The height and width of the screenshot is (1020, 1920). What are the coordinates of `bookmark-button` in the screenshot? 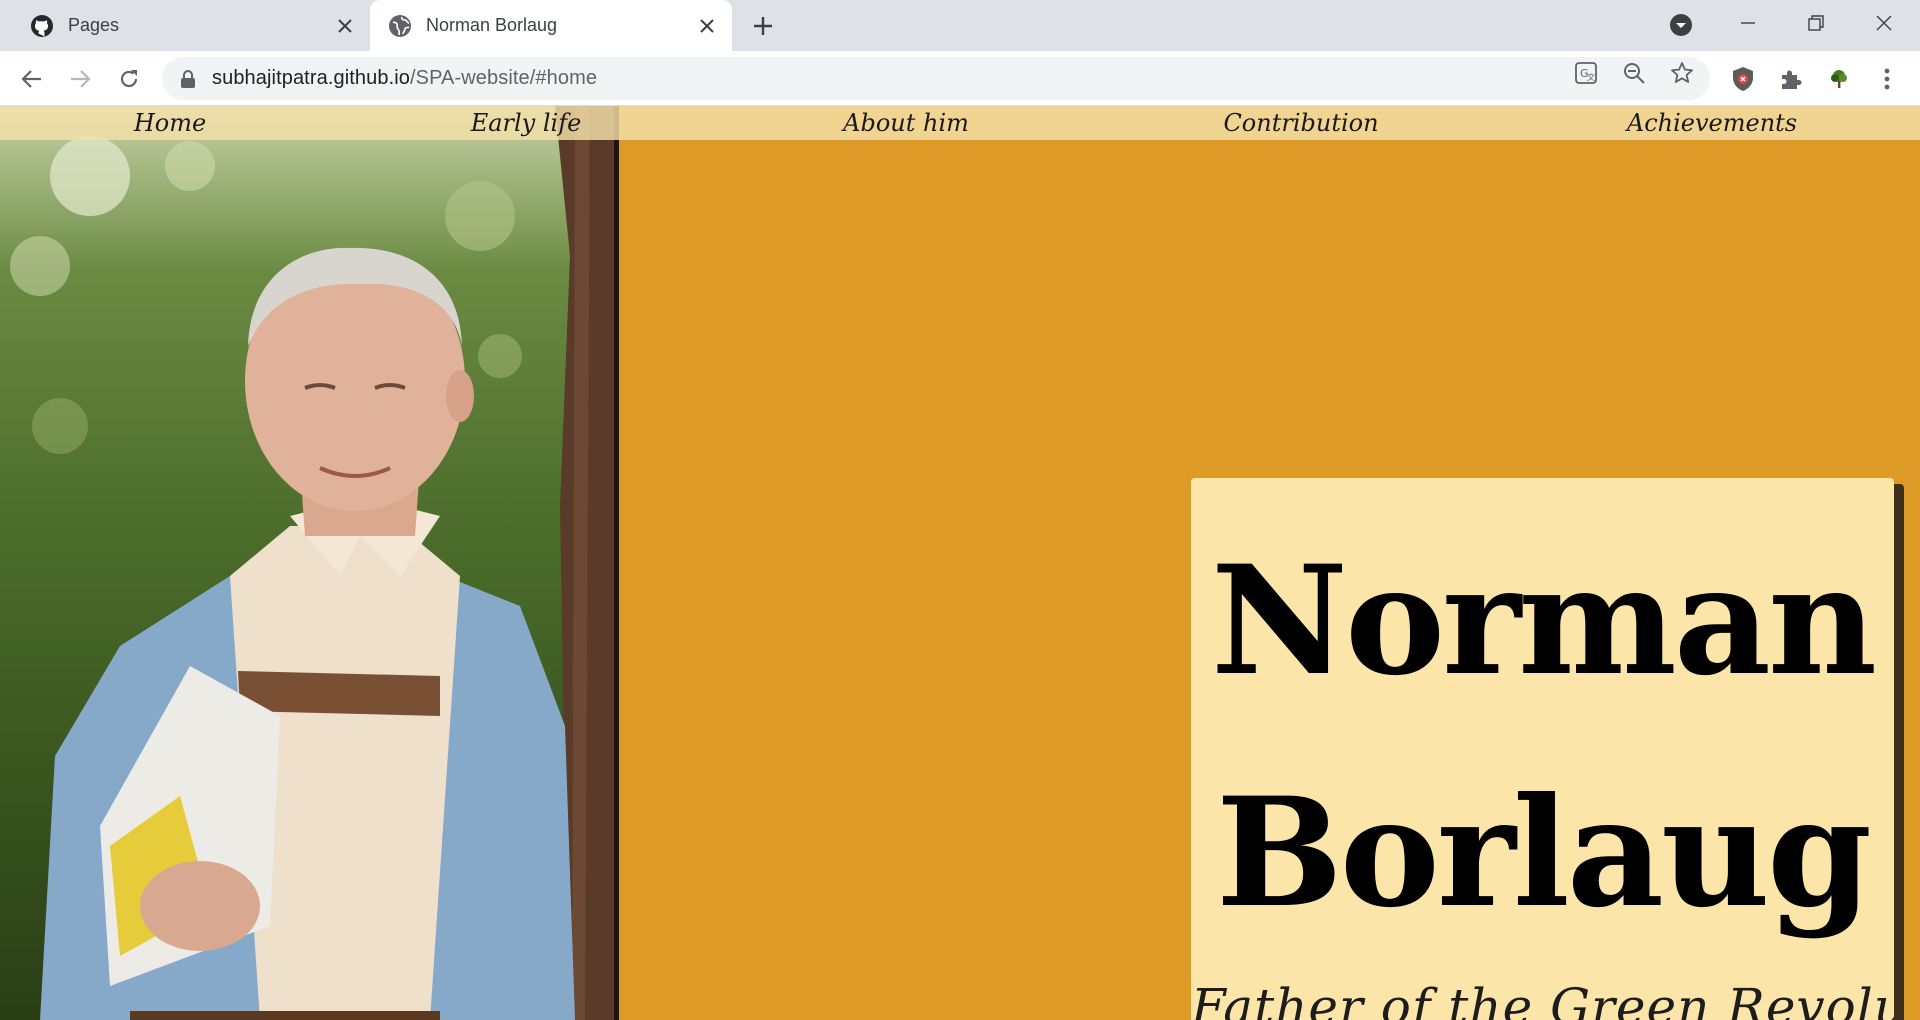 It's located at (1682, 73).